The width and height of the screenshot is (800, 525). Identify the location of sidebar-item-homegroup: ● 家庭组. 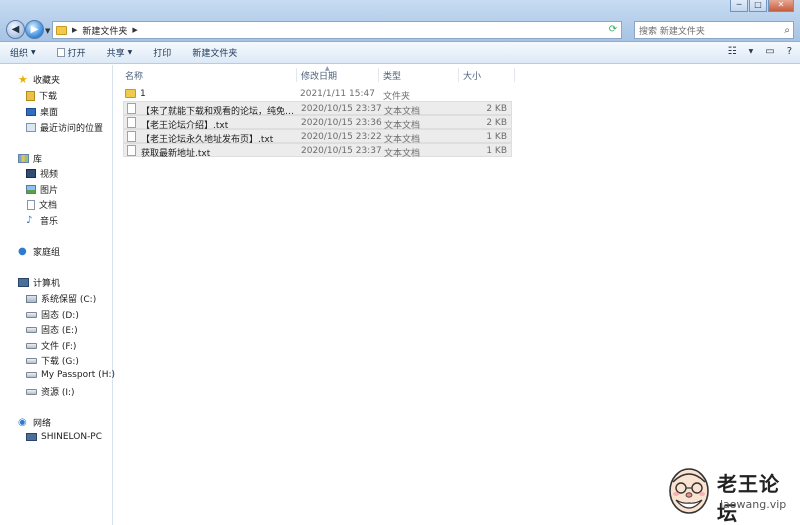
(39, 251).